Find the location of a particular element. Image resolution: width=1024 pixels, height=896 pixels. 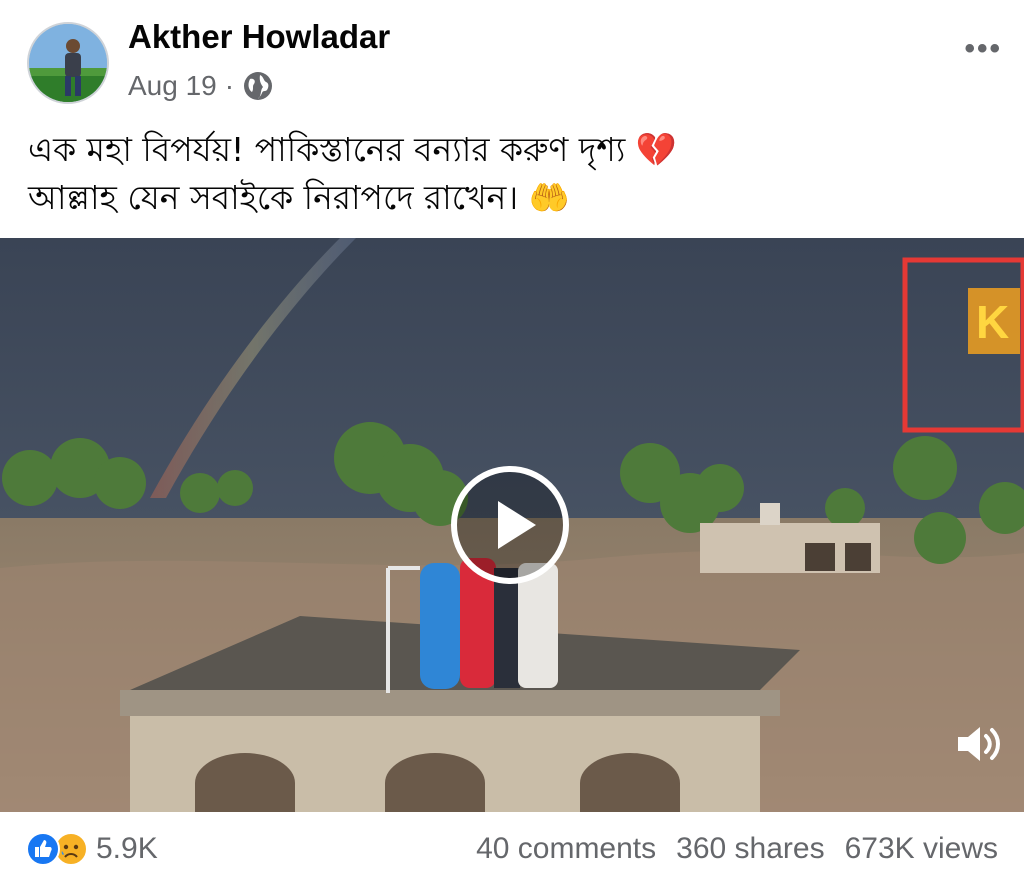

like-icon is located at coordinates (43, 849).